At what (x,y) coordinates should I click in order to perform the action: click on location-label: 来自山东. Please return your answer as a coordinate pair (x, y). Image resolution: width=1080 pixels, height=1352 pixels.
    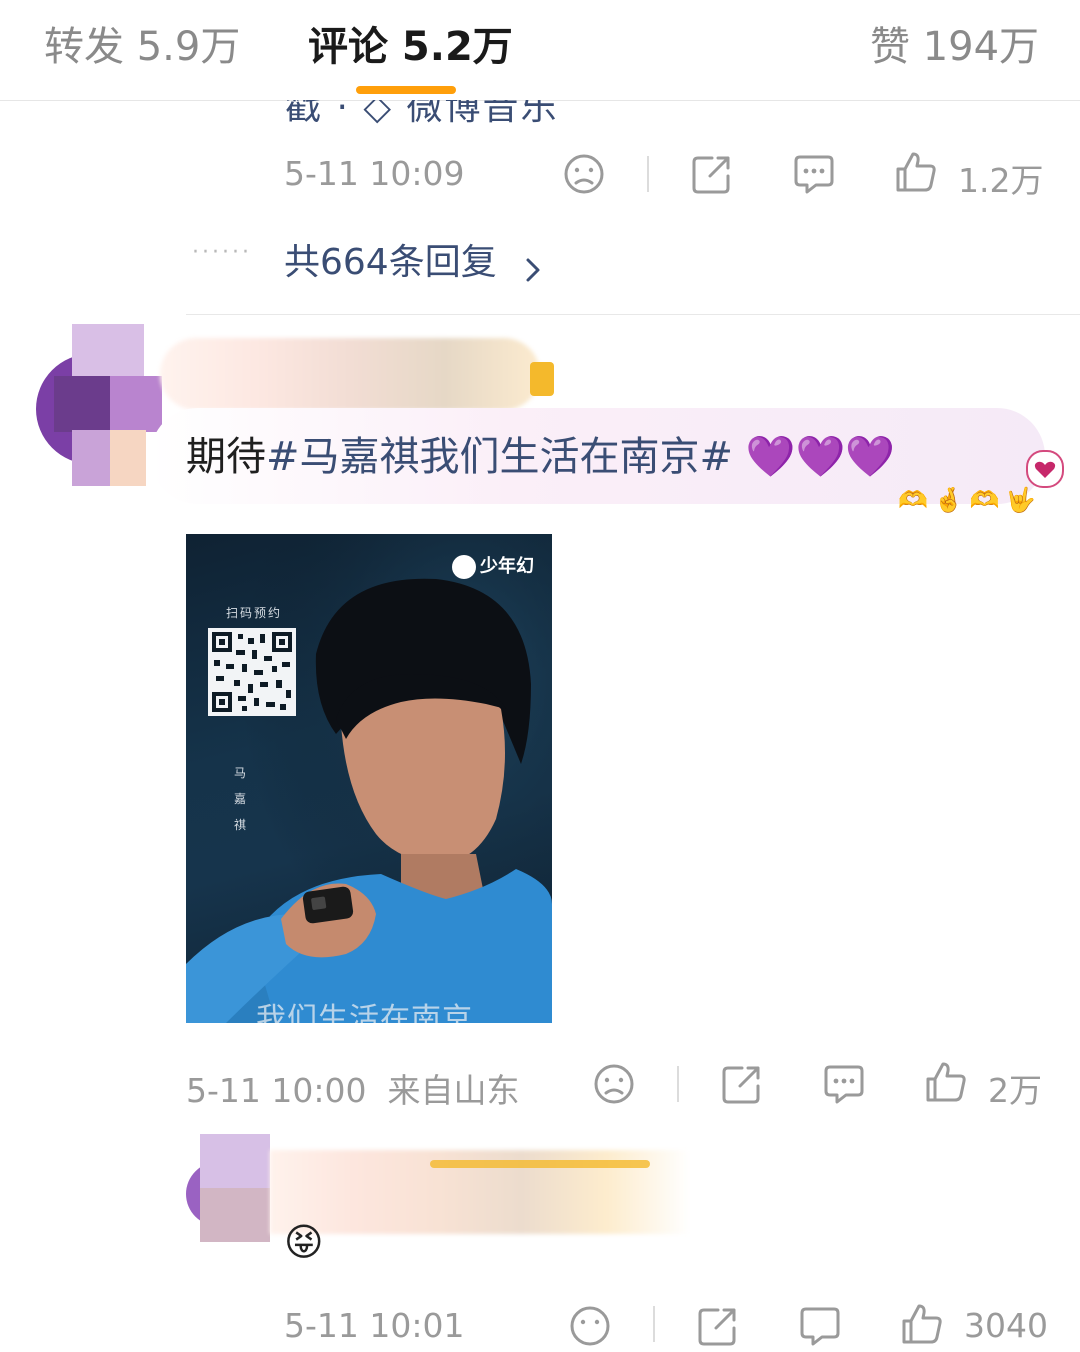
    Looking at the image, I should click on (453, 1090).